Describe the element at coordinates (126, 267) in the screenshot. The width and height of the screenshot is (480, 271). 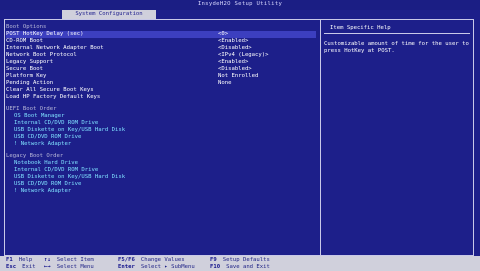
I see `key-enter: Enter` at that location.